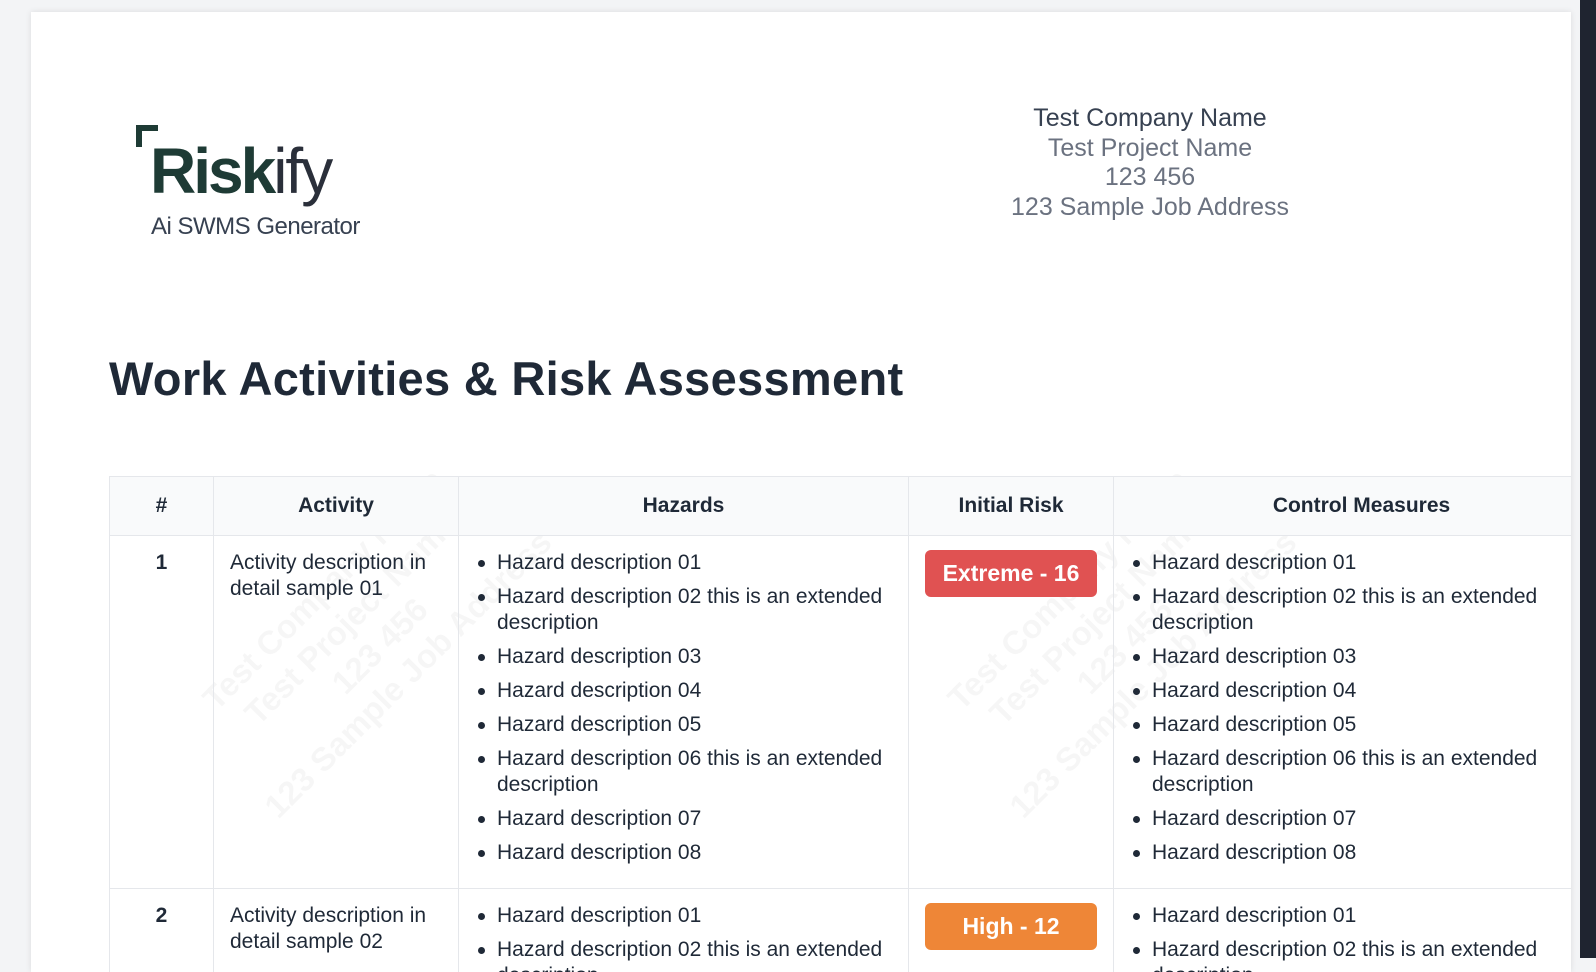 Image resolution: width=1596 pixels, height=972 pixels. I want to click on logo-tagline: Ai SWMS Generator, so click(255, 227).